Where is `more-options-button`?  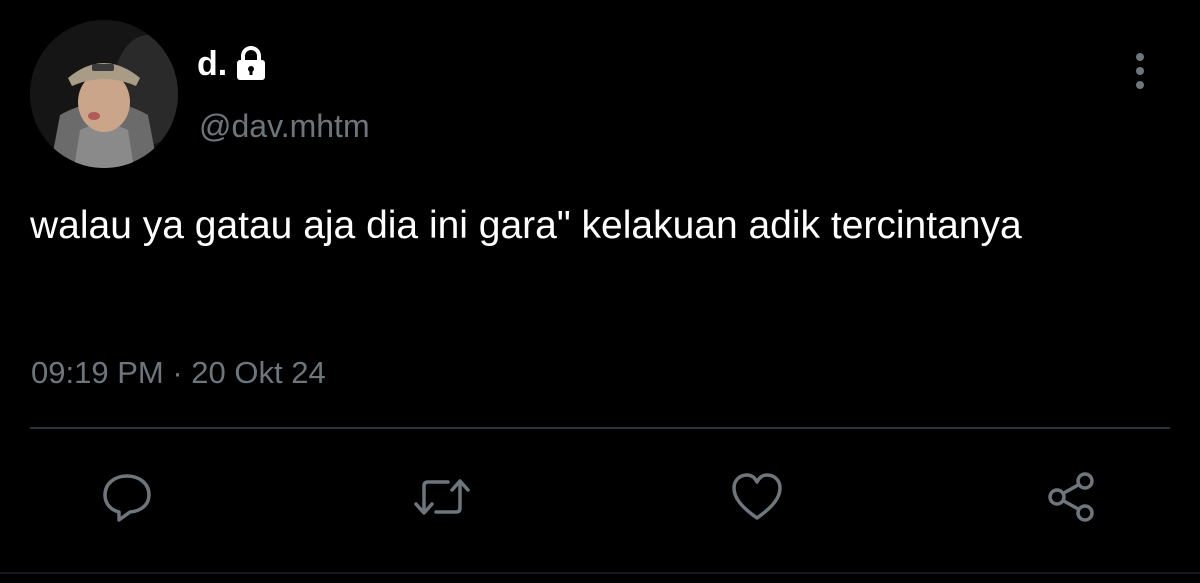
more-options-button is located at coordinates (1140, 71).